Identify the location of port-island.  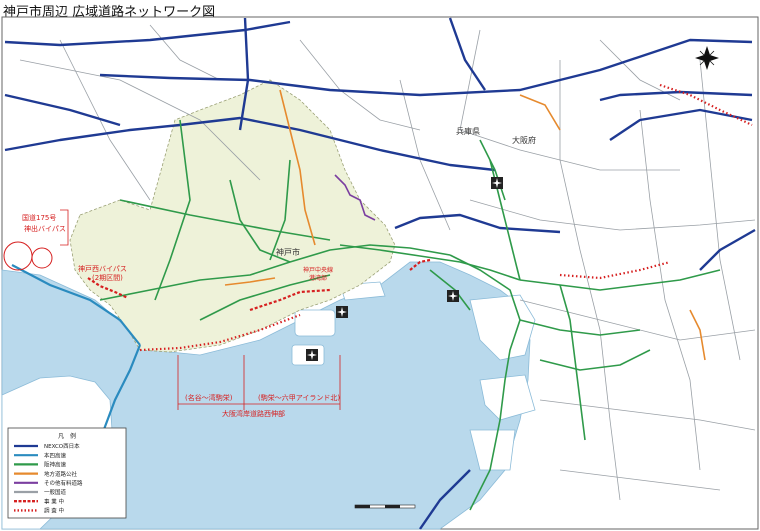
(315, 323).